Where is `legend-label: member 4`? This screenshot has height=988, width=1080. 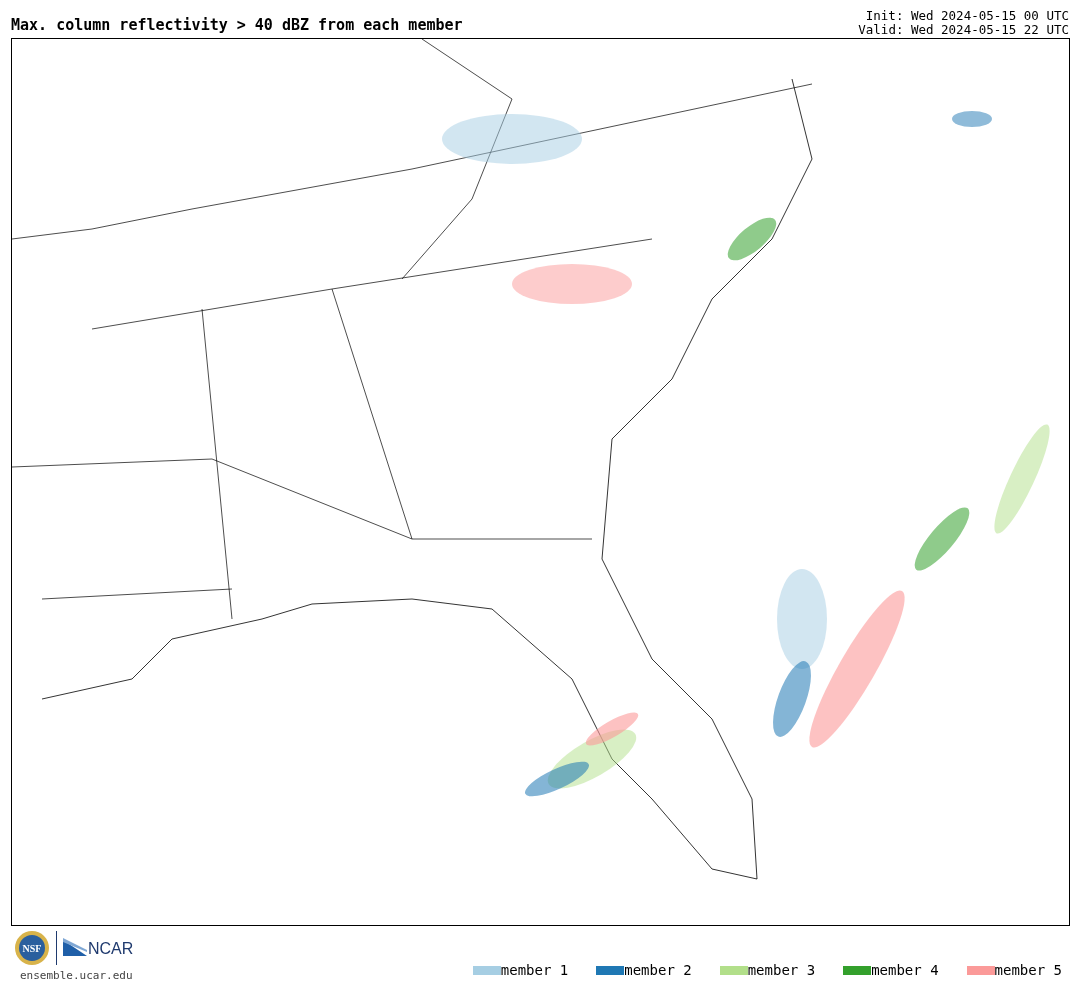
legend-label: member 4 is located at coordinates (905, 970).